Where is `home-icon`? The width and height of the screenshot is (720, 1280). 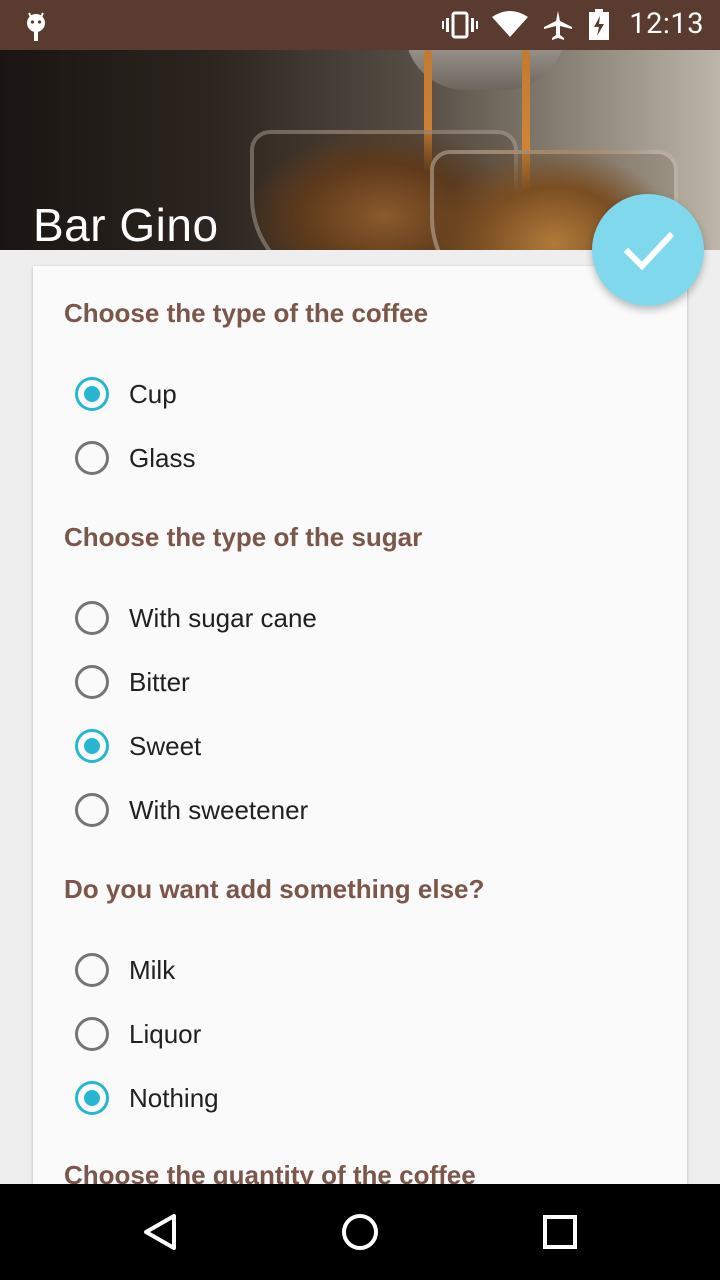
home-icon is located at coordinates (360, 1232).